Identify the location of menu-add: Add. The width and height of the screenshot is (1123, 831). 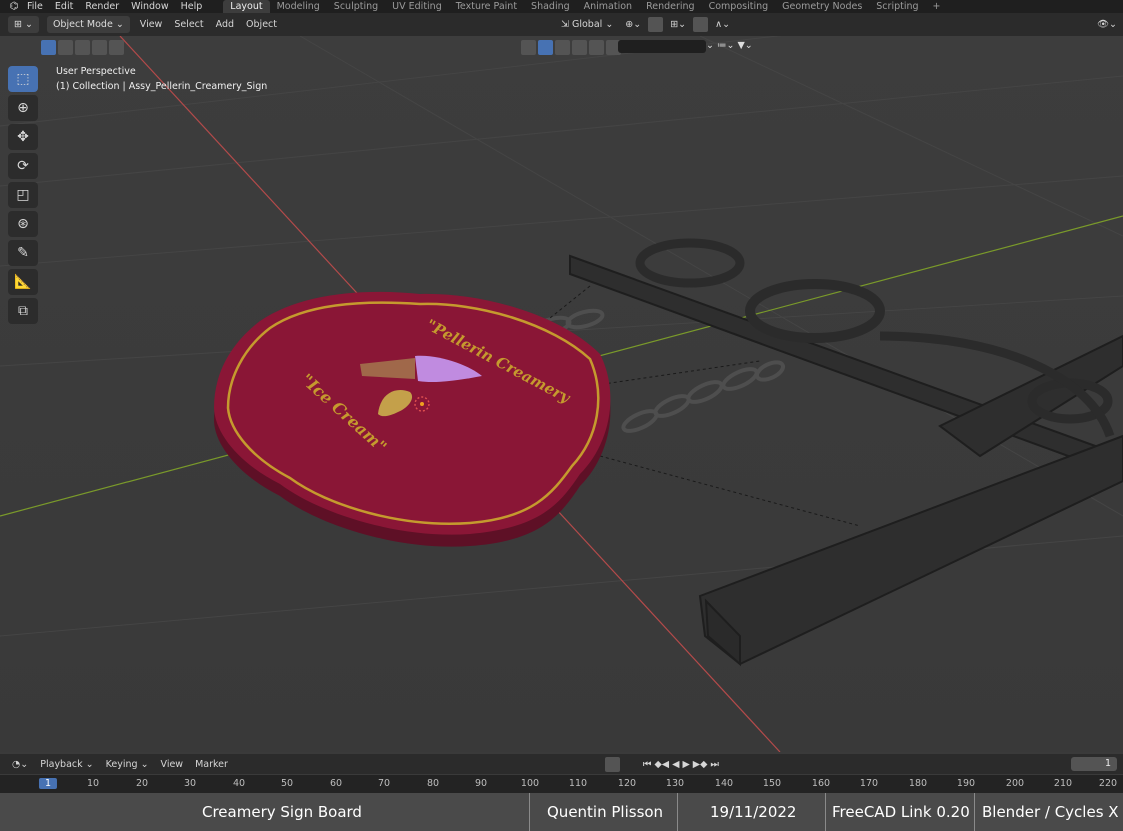
(225, 24).